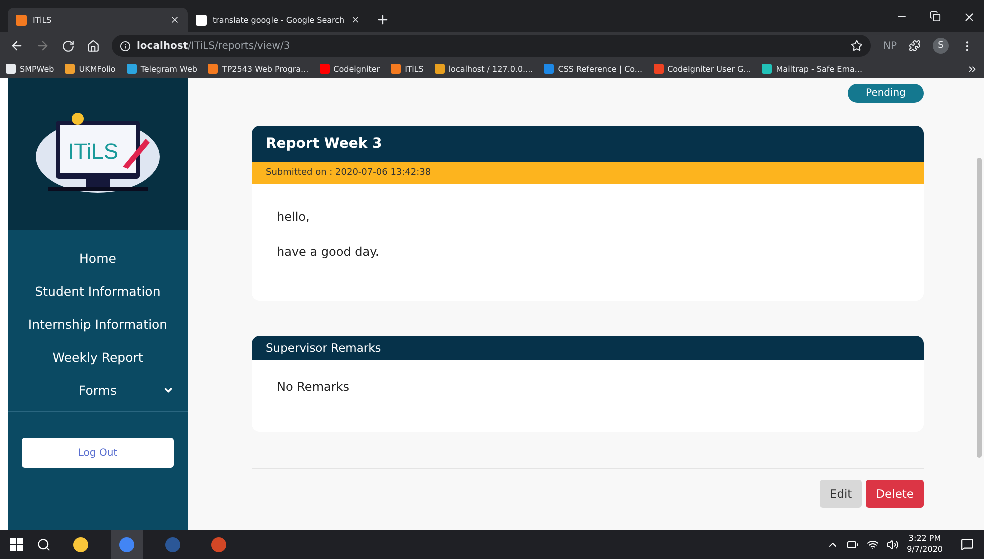 The height and width of the screenshot is (559, 984). What do you see at coordinates (853, 544) in the screenshot?
I see `battery-icon` at bounding box center [853, 544].